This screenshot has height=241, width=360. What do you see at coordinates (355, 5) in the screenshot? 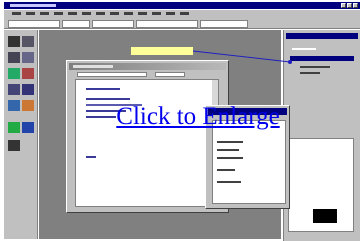
I see `close-icon` at bounding box center [355, 5].